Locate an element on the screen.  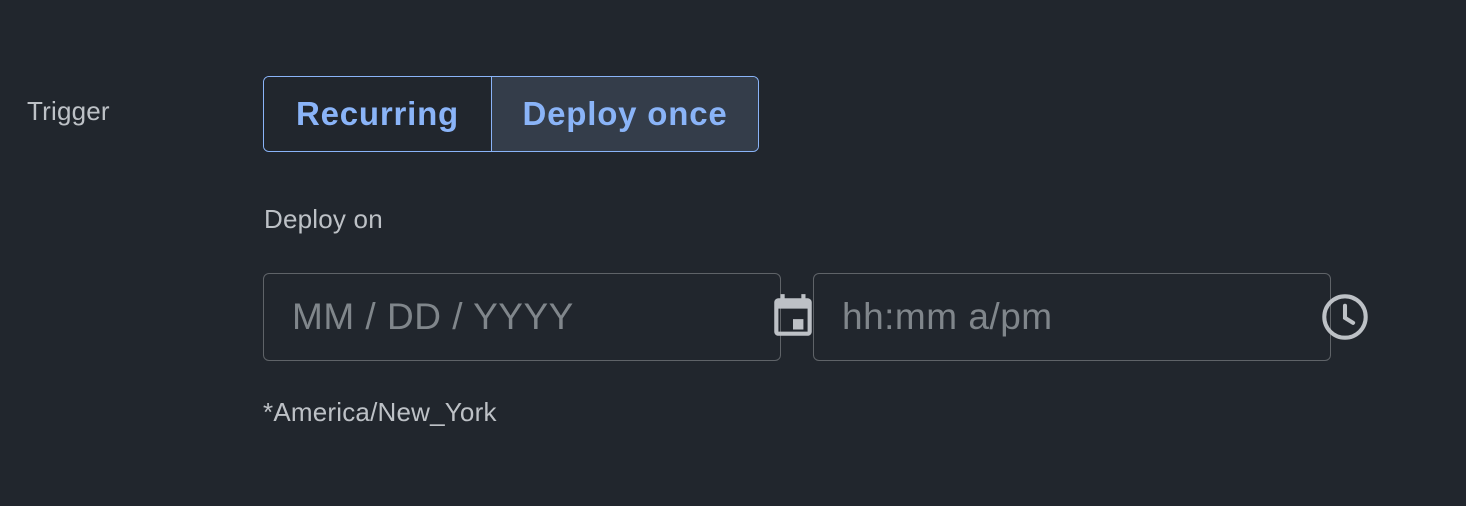
time-field is located at coordinates (1090, 317).